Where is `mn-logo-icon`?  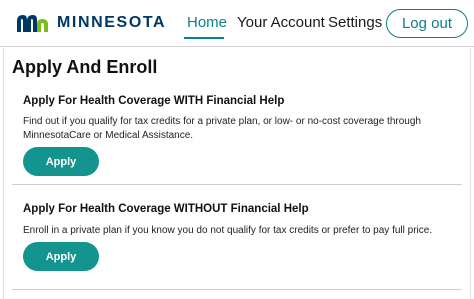
mn-logo-icon is located at coordinates (32, 23).